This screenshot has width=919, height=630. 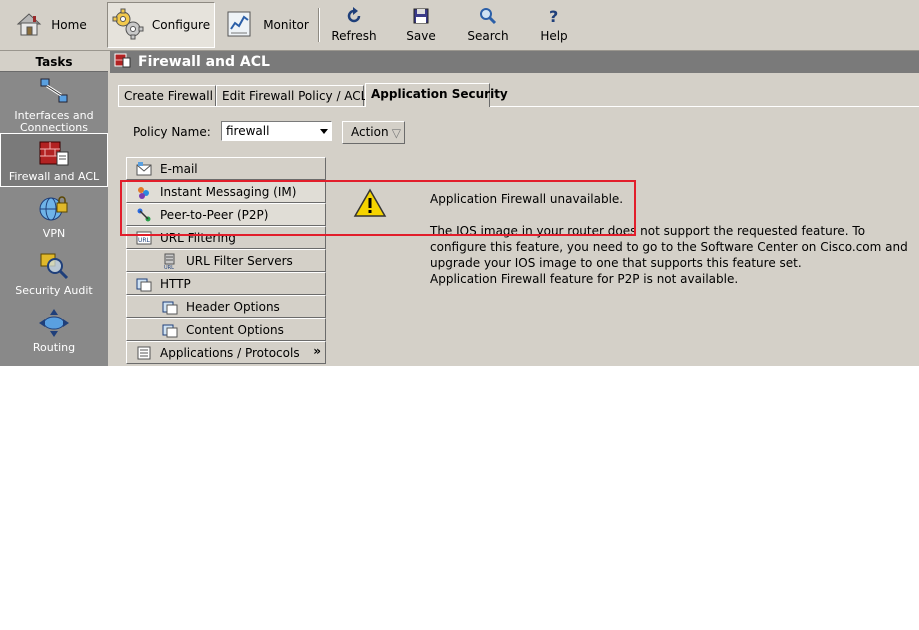 I want to click on save-label: Save, so click(x=421, y=36).